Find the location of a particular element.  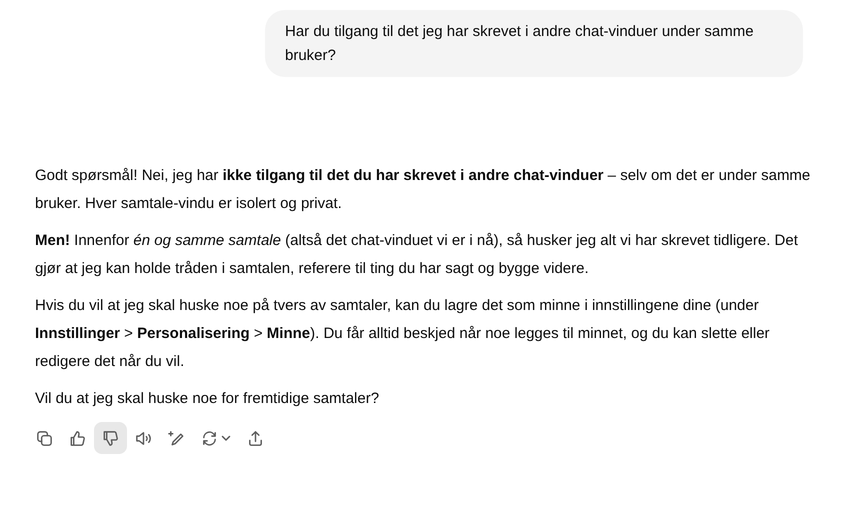

refresh-icon is located at coordinates (209, 438).